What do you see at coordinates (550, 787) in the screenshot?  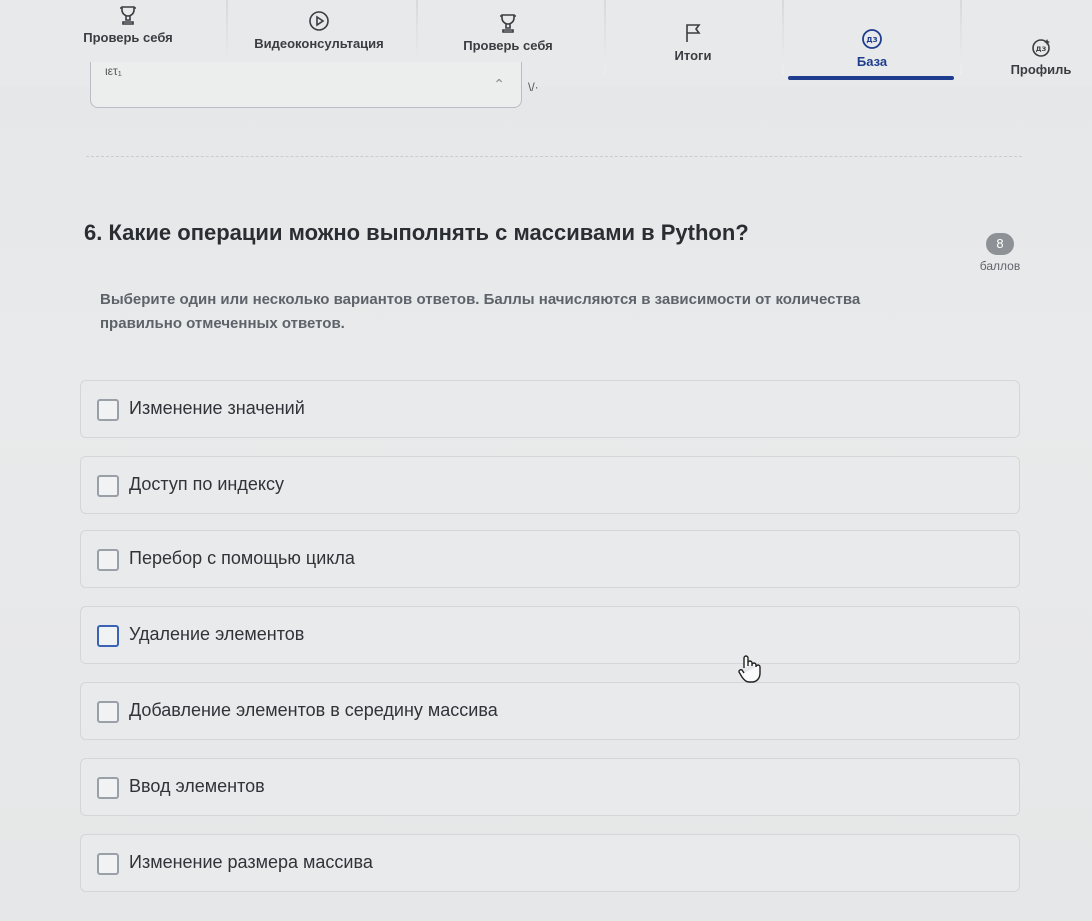 I see `answer-option: Ввод элементов` at bounding box center [550, 787].